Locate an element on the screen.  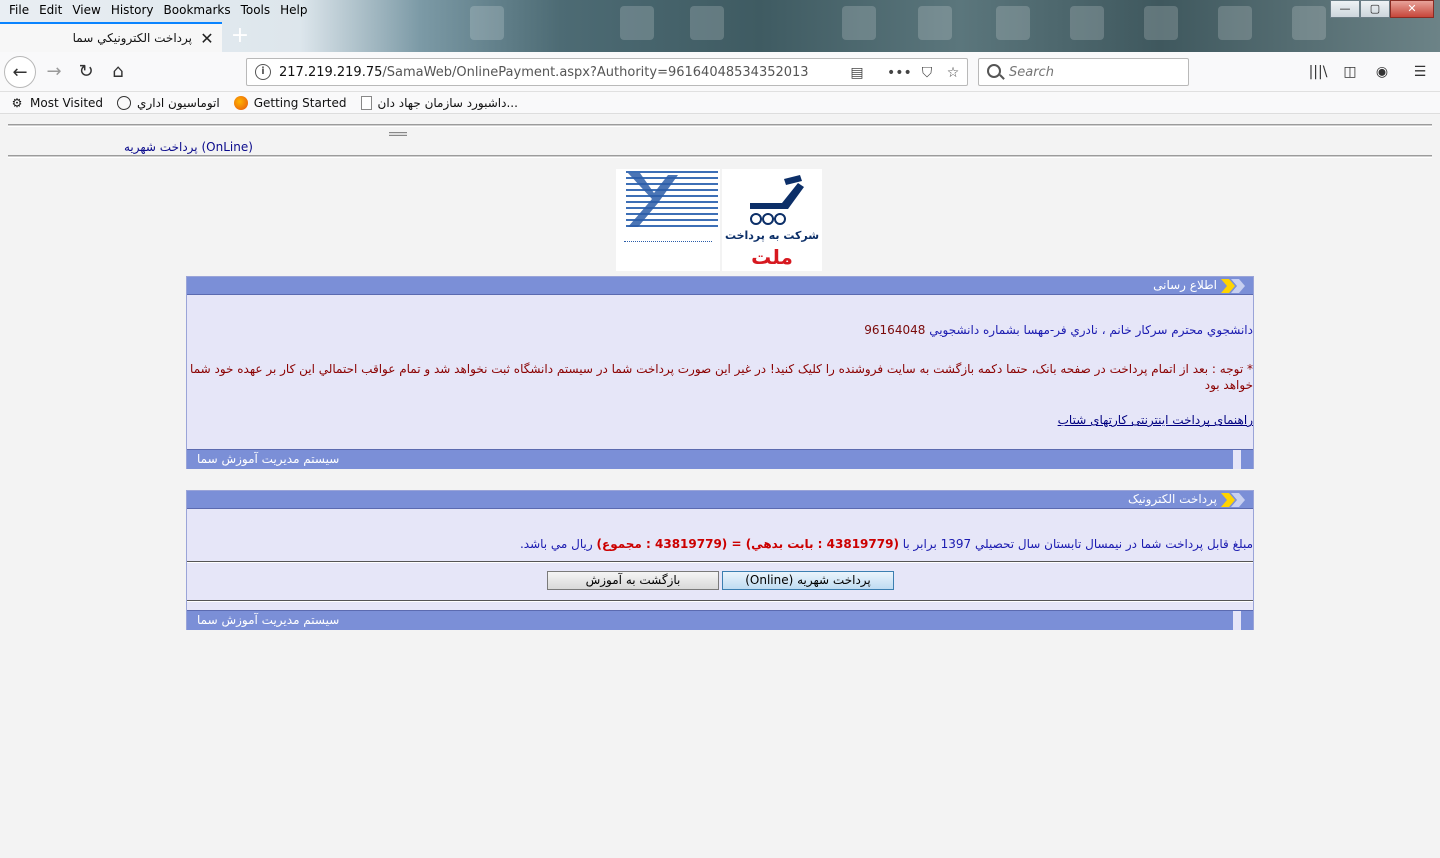
menu-view: View is located at coordinates (86, 10).